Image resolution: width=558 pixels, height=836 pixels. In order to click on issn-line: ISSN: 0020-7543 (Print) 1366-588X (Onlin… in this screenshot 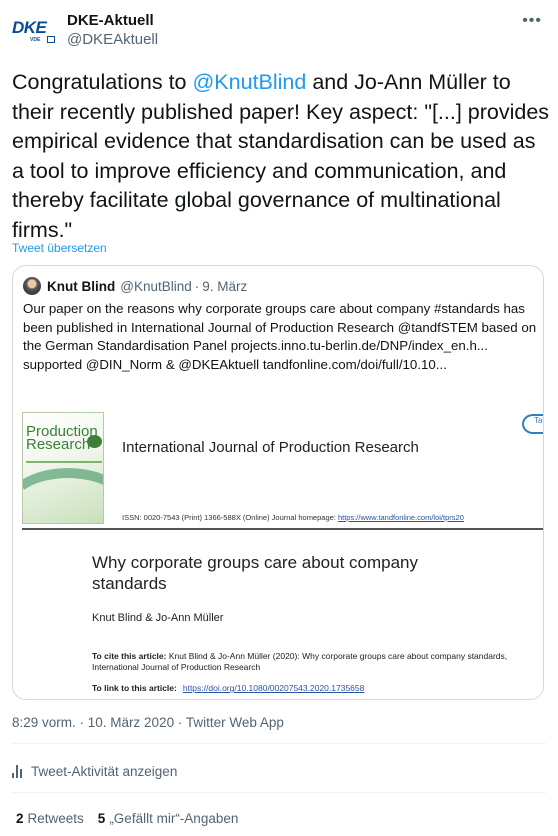, I will do `click(293, 517)`.